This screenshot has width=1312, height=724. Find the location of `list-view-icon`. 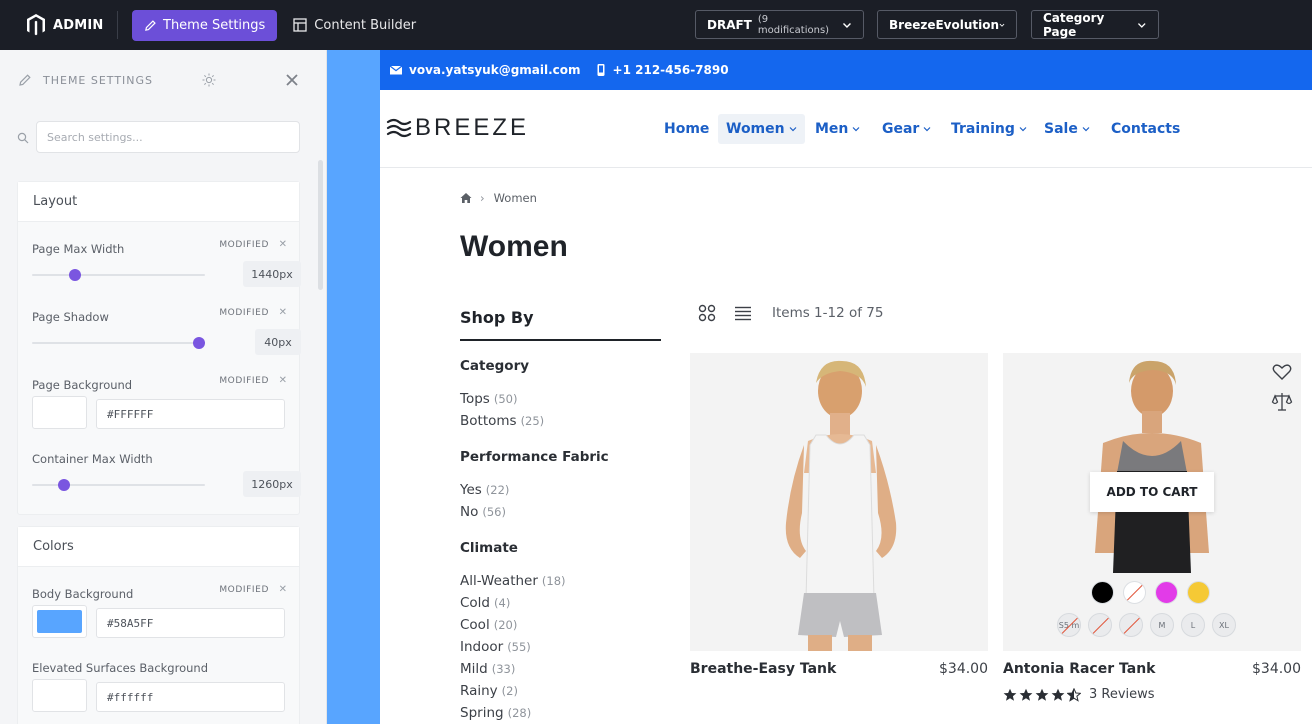

list-view-icon is located at coordinates (743, 313).